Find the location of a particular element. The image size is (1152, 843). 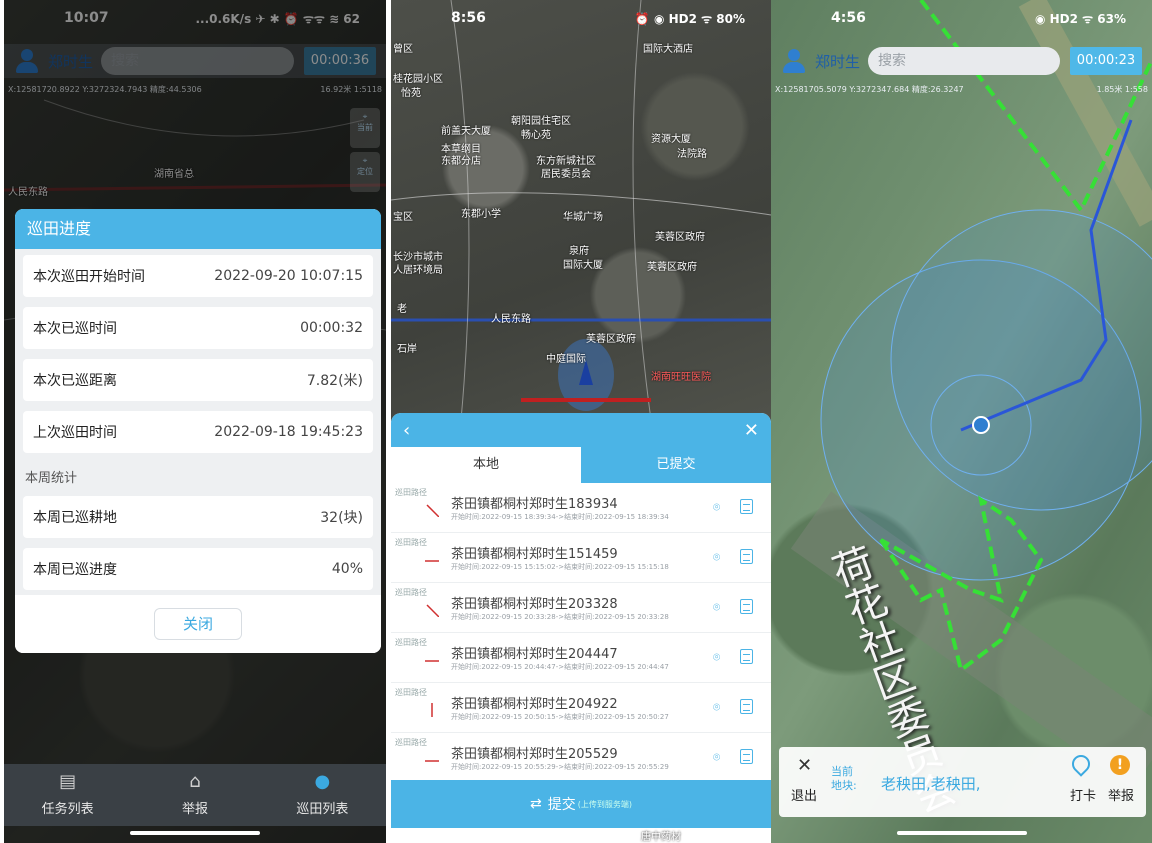

submit-button: ⇄ 提交 (上传到服务端) is located at coordinates (581, 804).